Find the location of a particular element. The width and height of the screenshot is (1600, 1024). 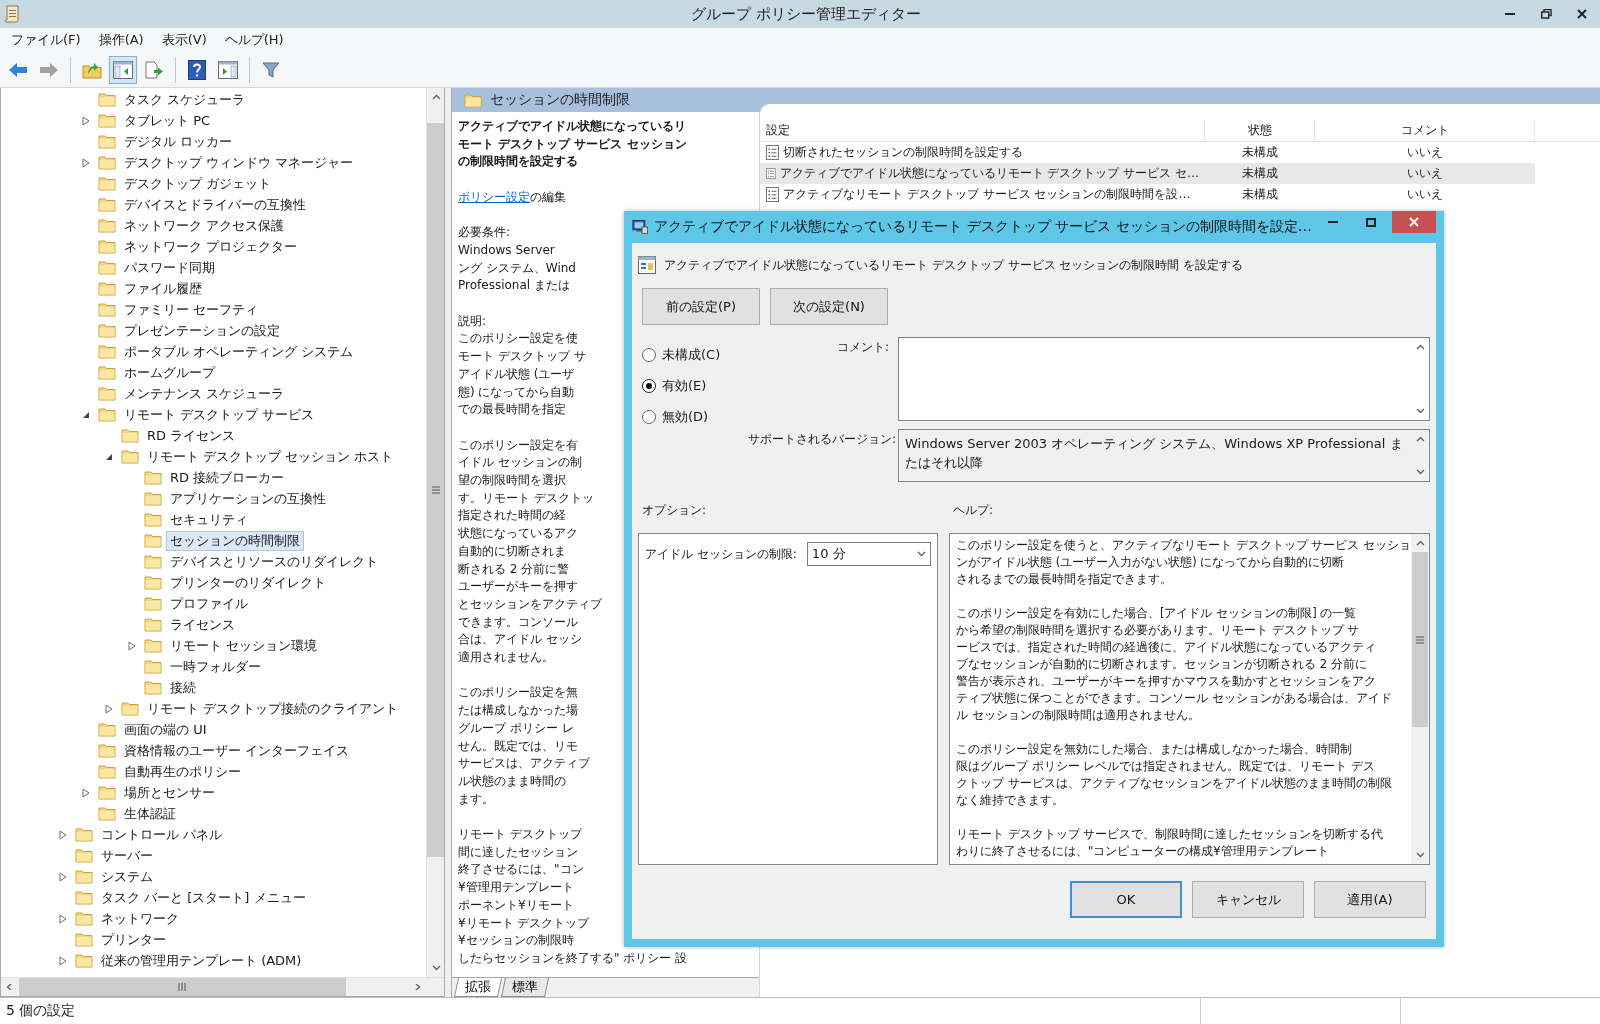

tree-item: プロファイル is located at coordinates (209, 603).